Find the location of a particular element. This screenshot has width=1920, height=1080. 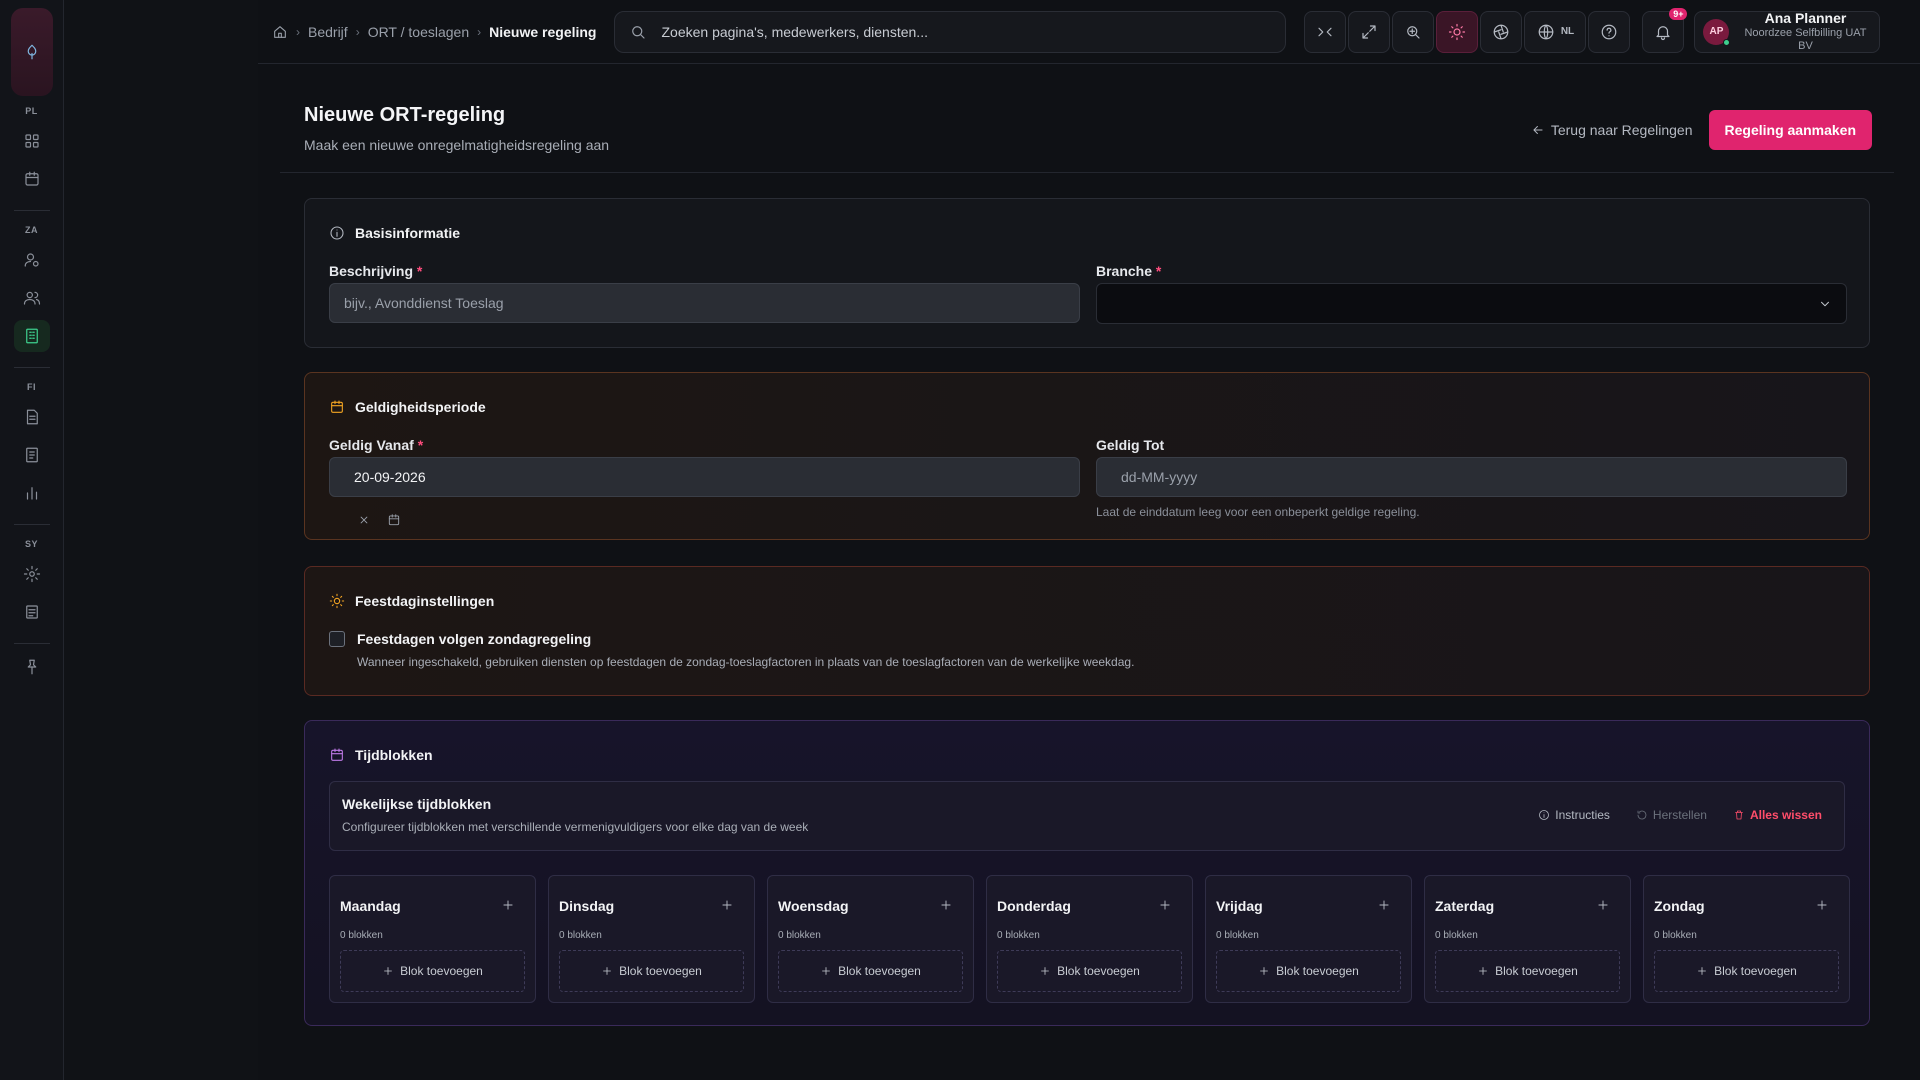

clear-all-button: Alles wissen is located at coordinates (1777, 815).